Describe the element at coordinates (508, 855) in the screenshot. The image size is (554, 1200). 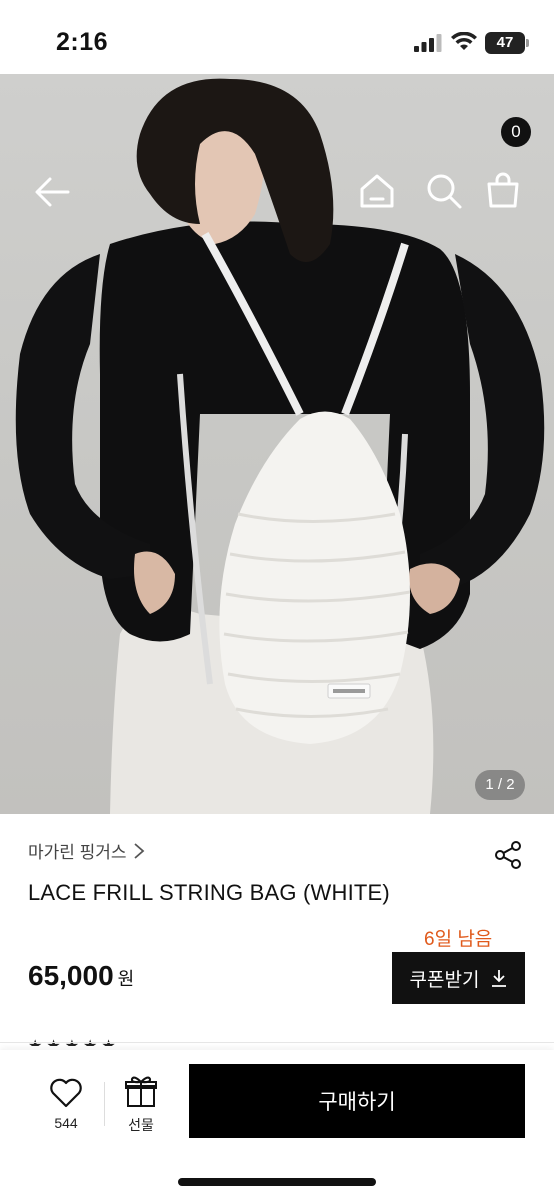
I see `share-icon` at that location.